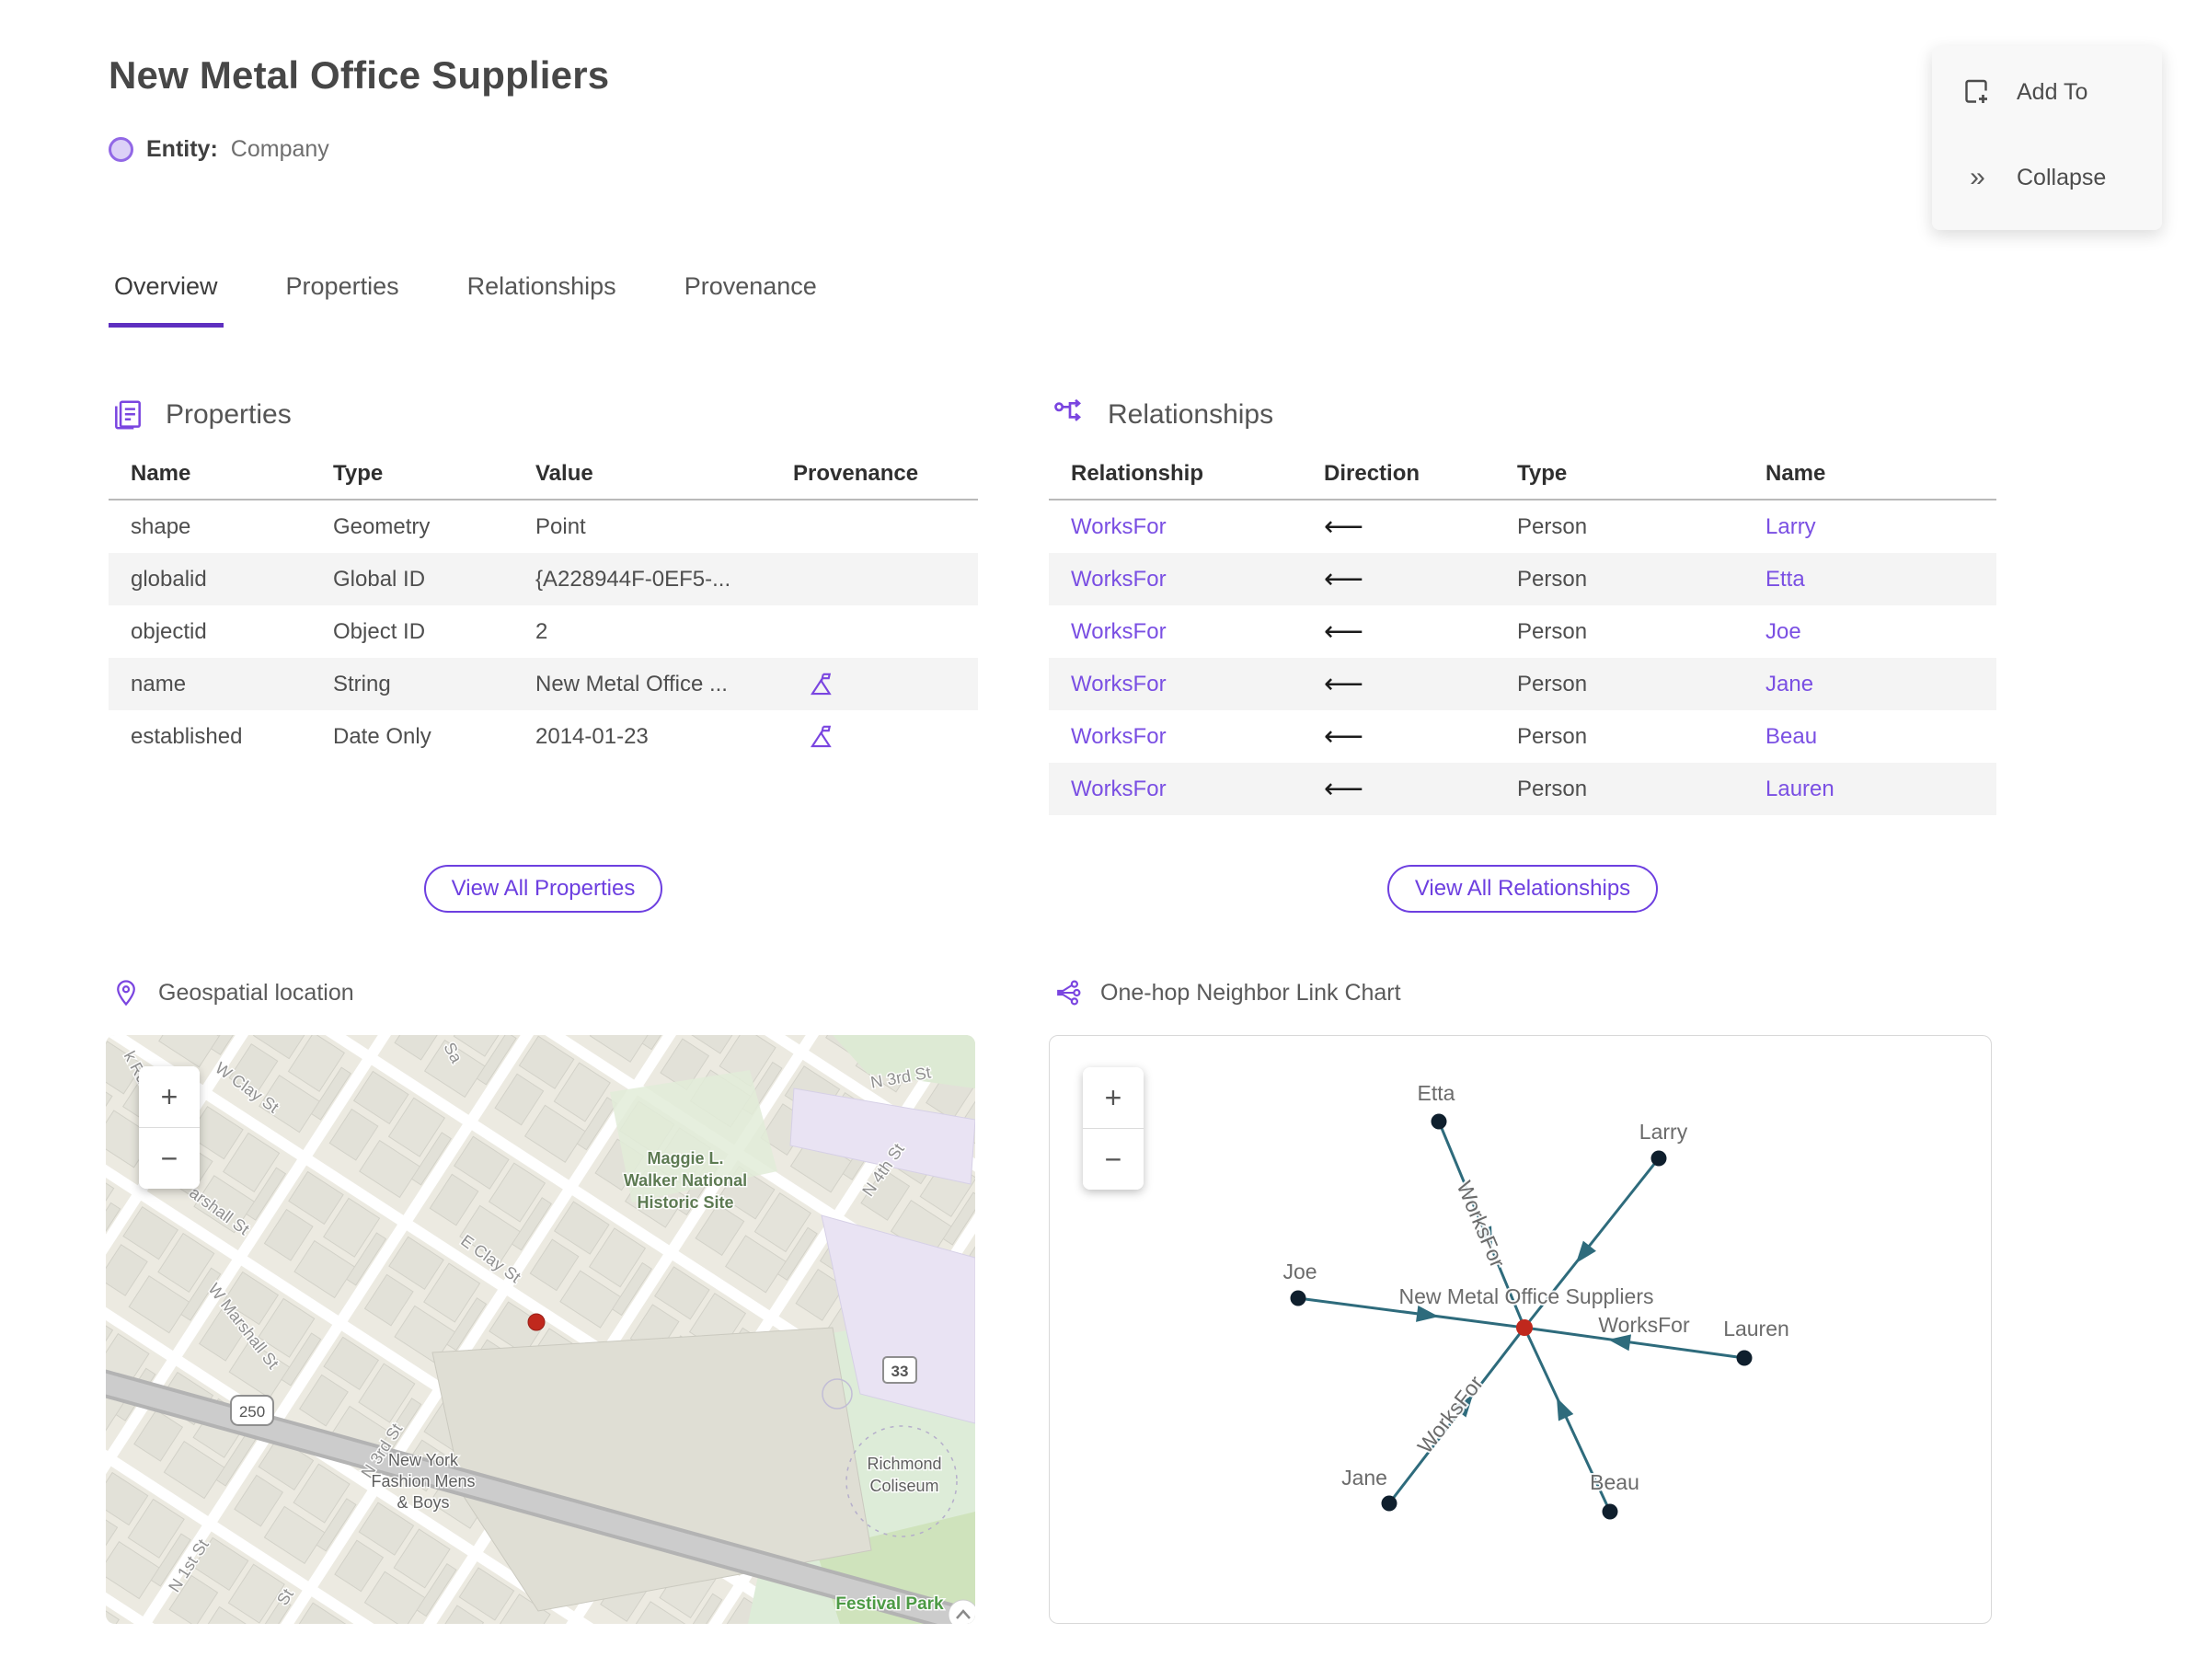  I want to click on entity-link: Larry, so click(1869, 527).